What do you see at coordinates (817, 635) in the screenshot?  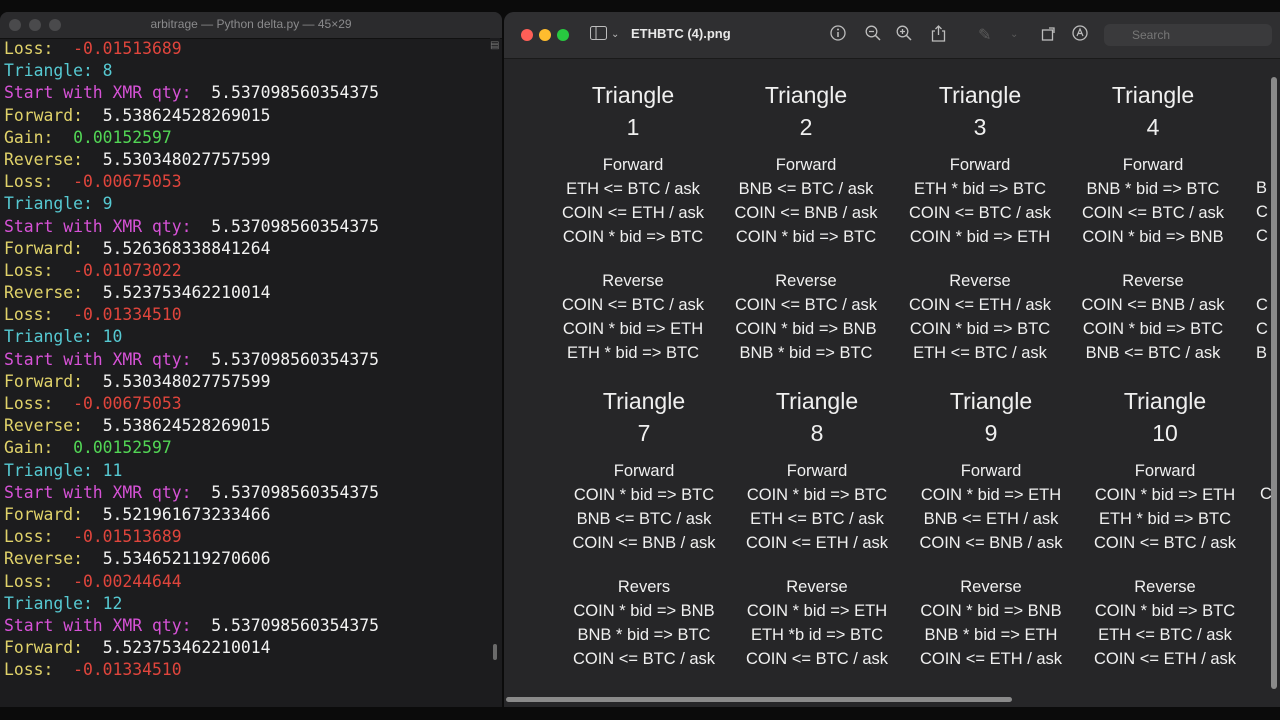 I see `reverse-step: ETH *b id => BTC` at bounding box center [817, 635].